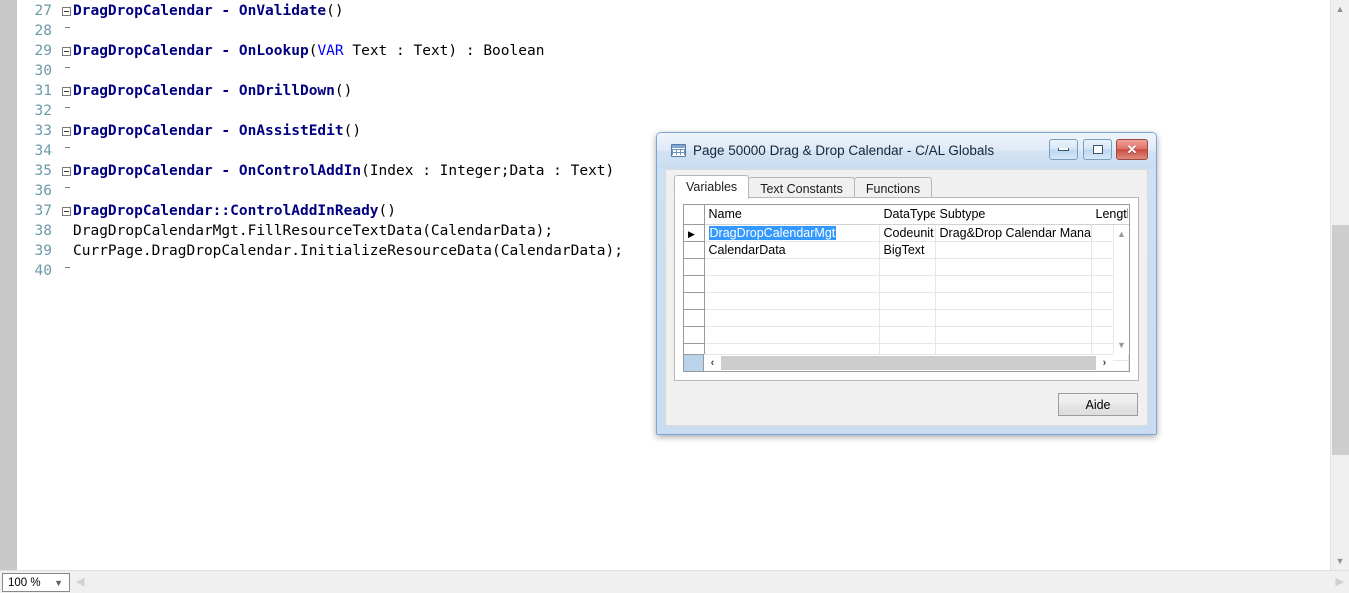 The width and height of the screenshot is (1349, 593). What do you see at coordinates (43, 151) in the screenshot?
I see `line-number: 34` at bounding box center [43, 151].